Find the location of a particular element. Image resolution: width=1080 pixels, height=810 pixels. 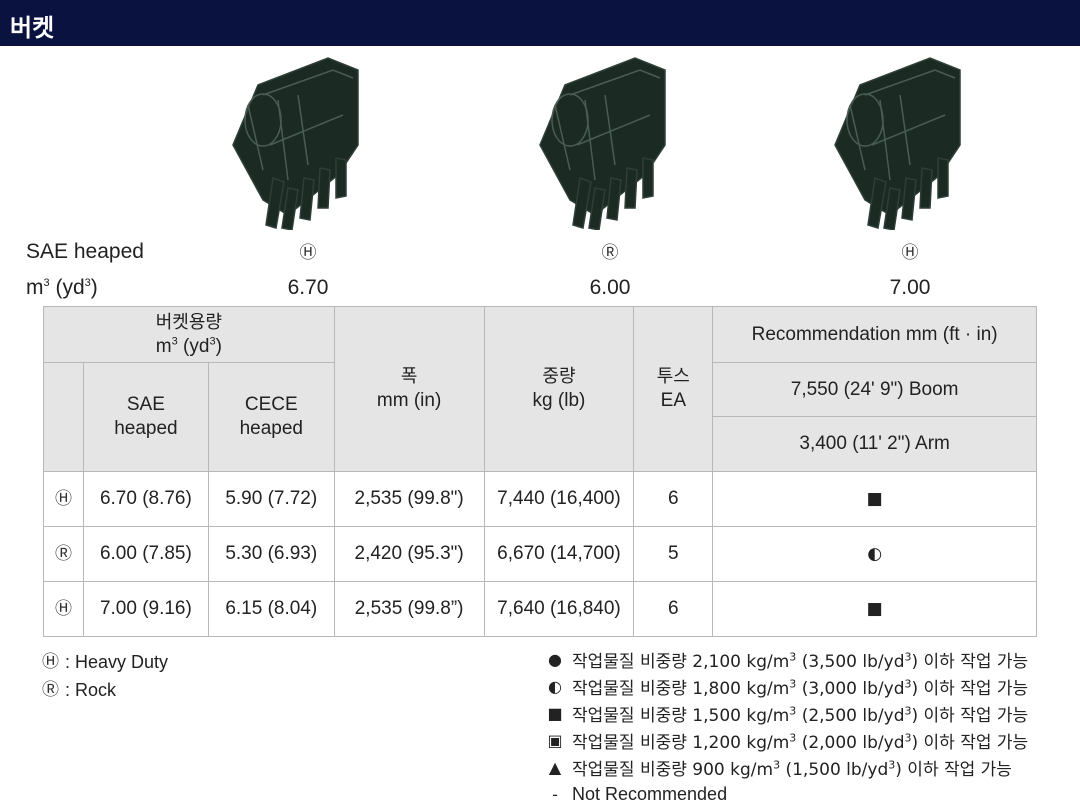

header-weight: 중량 kg (lb) is located at coordinates (559, 389).